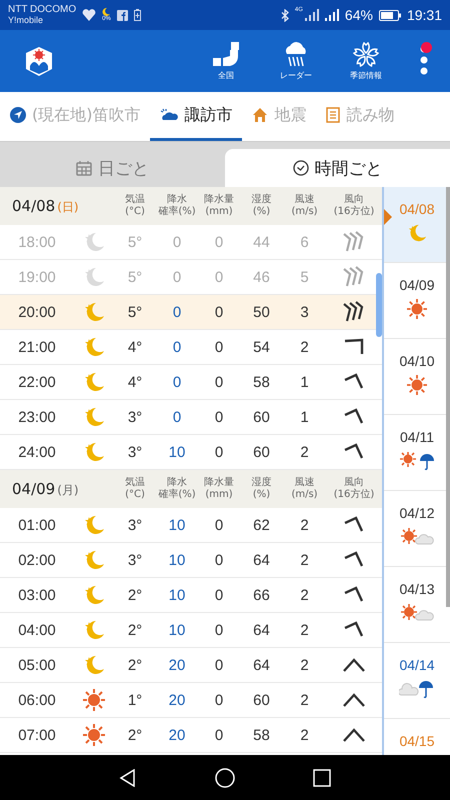  Describe the element at coordinates (389, 15) in the screenshot. I see `battery-icon` at that location.